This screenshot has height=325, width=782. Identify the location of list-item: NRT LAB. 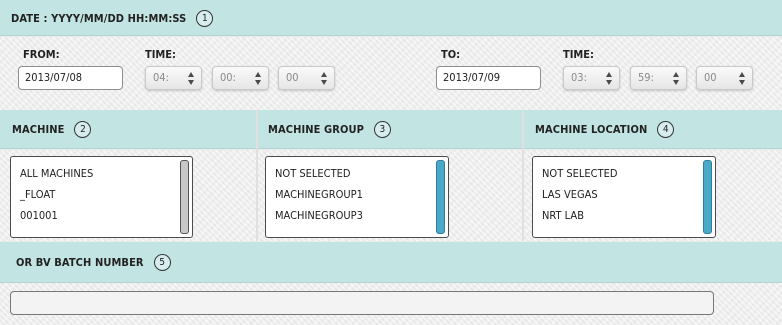
(563, 215).